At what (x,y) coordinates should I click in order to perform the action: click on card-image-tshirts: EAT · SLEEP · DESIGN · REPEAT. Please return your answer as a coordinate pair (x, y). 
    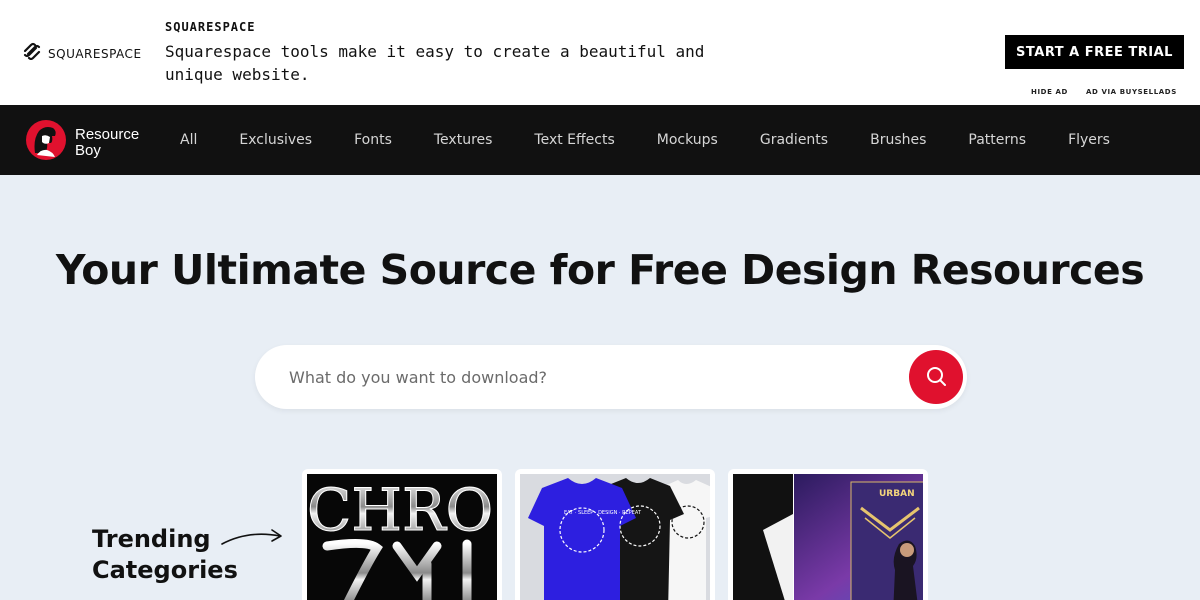
    Looking at the image, I should click on (615, 537).